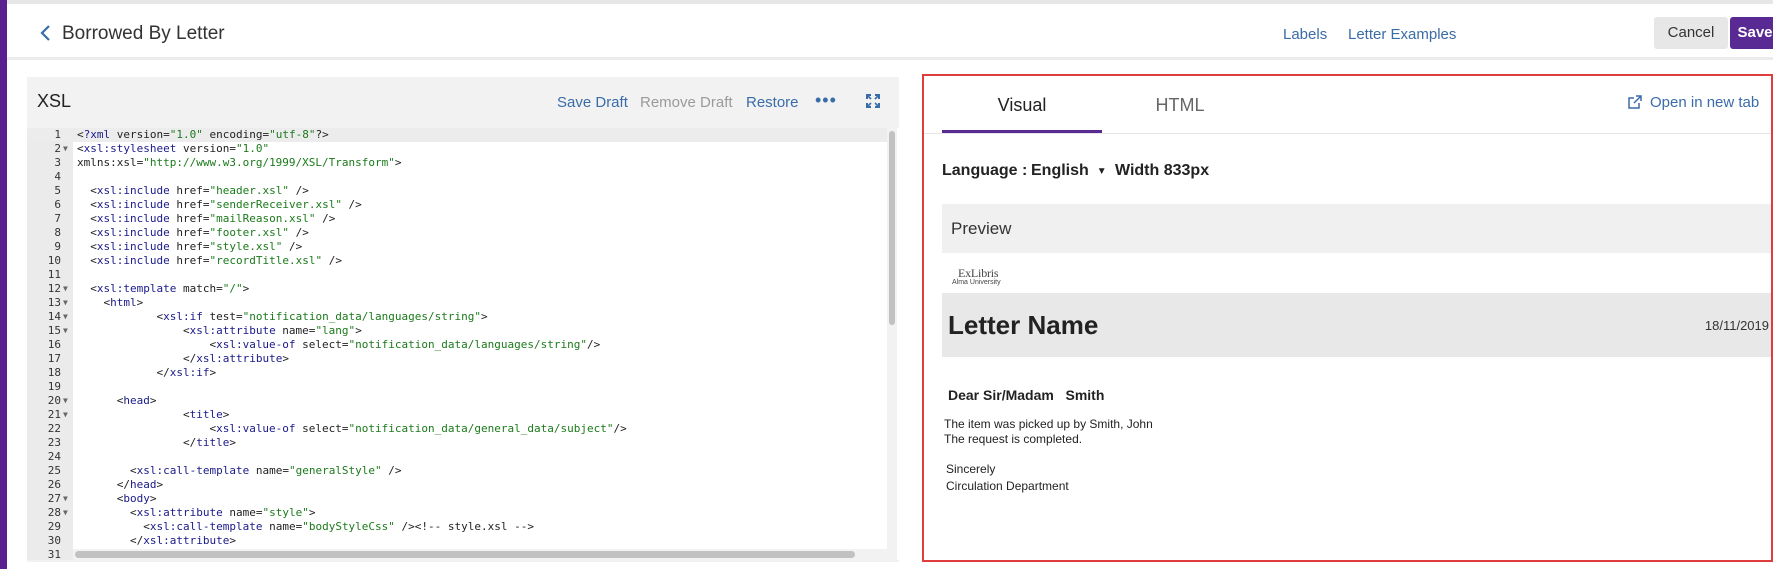 The width and height of the screenshot is (1773, 569). I want to click on line-number: 4, so click(57, 176).